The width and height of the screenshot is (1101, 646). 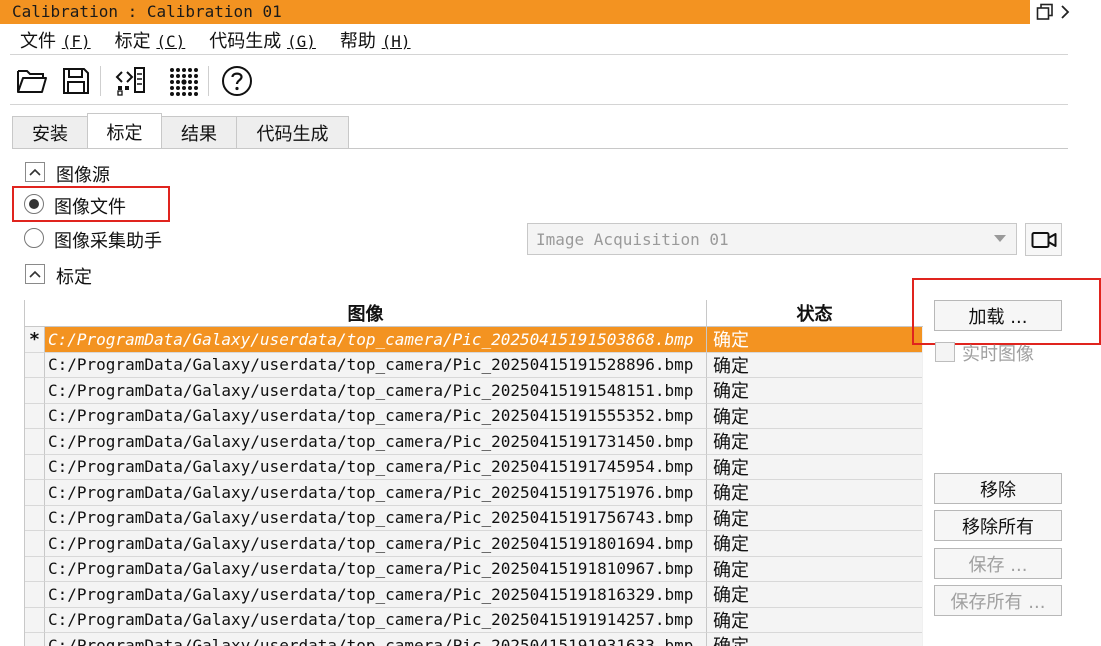 I want to click on chevron-right-icon, so click(x=1065, y=12).